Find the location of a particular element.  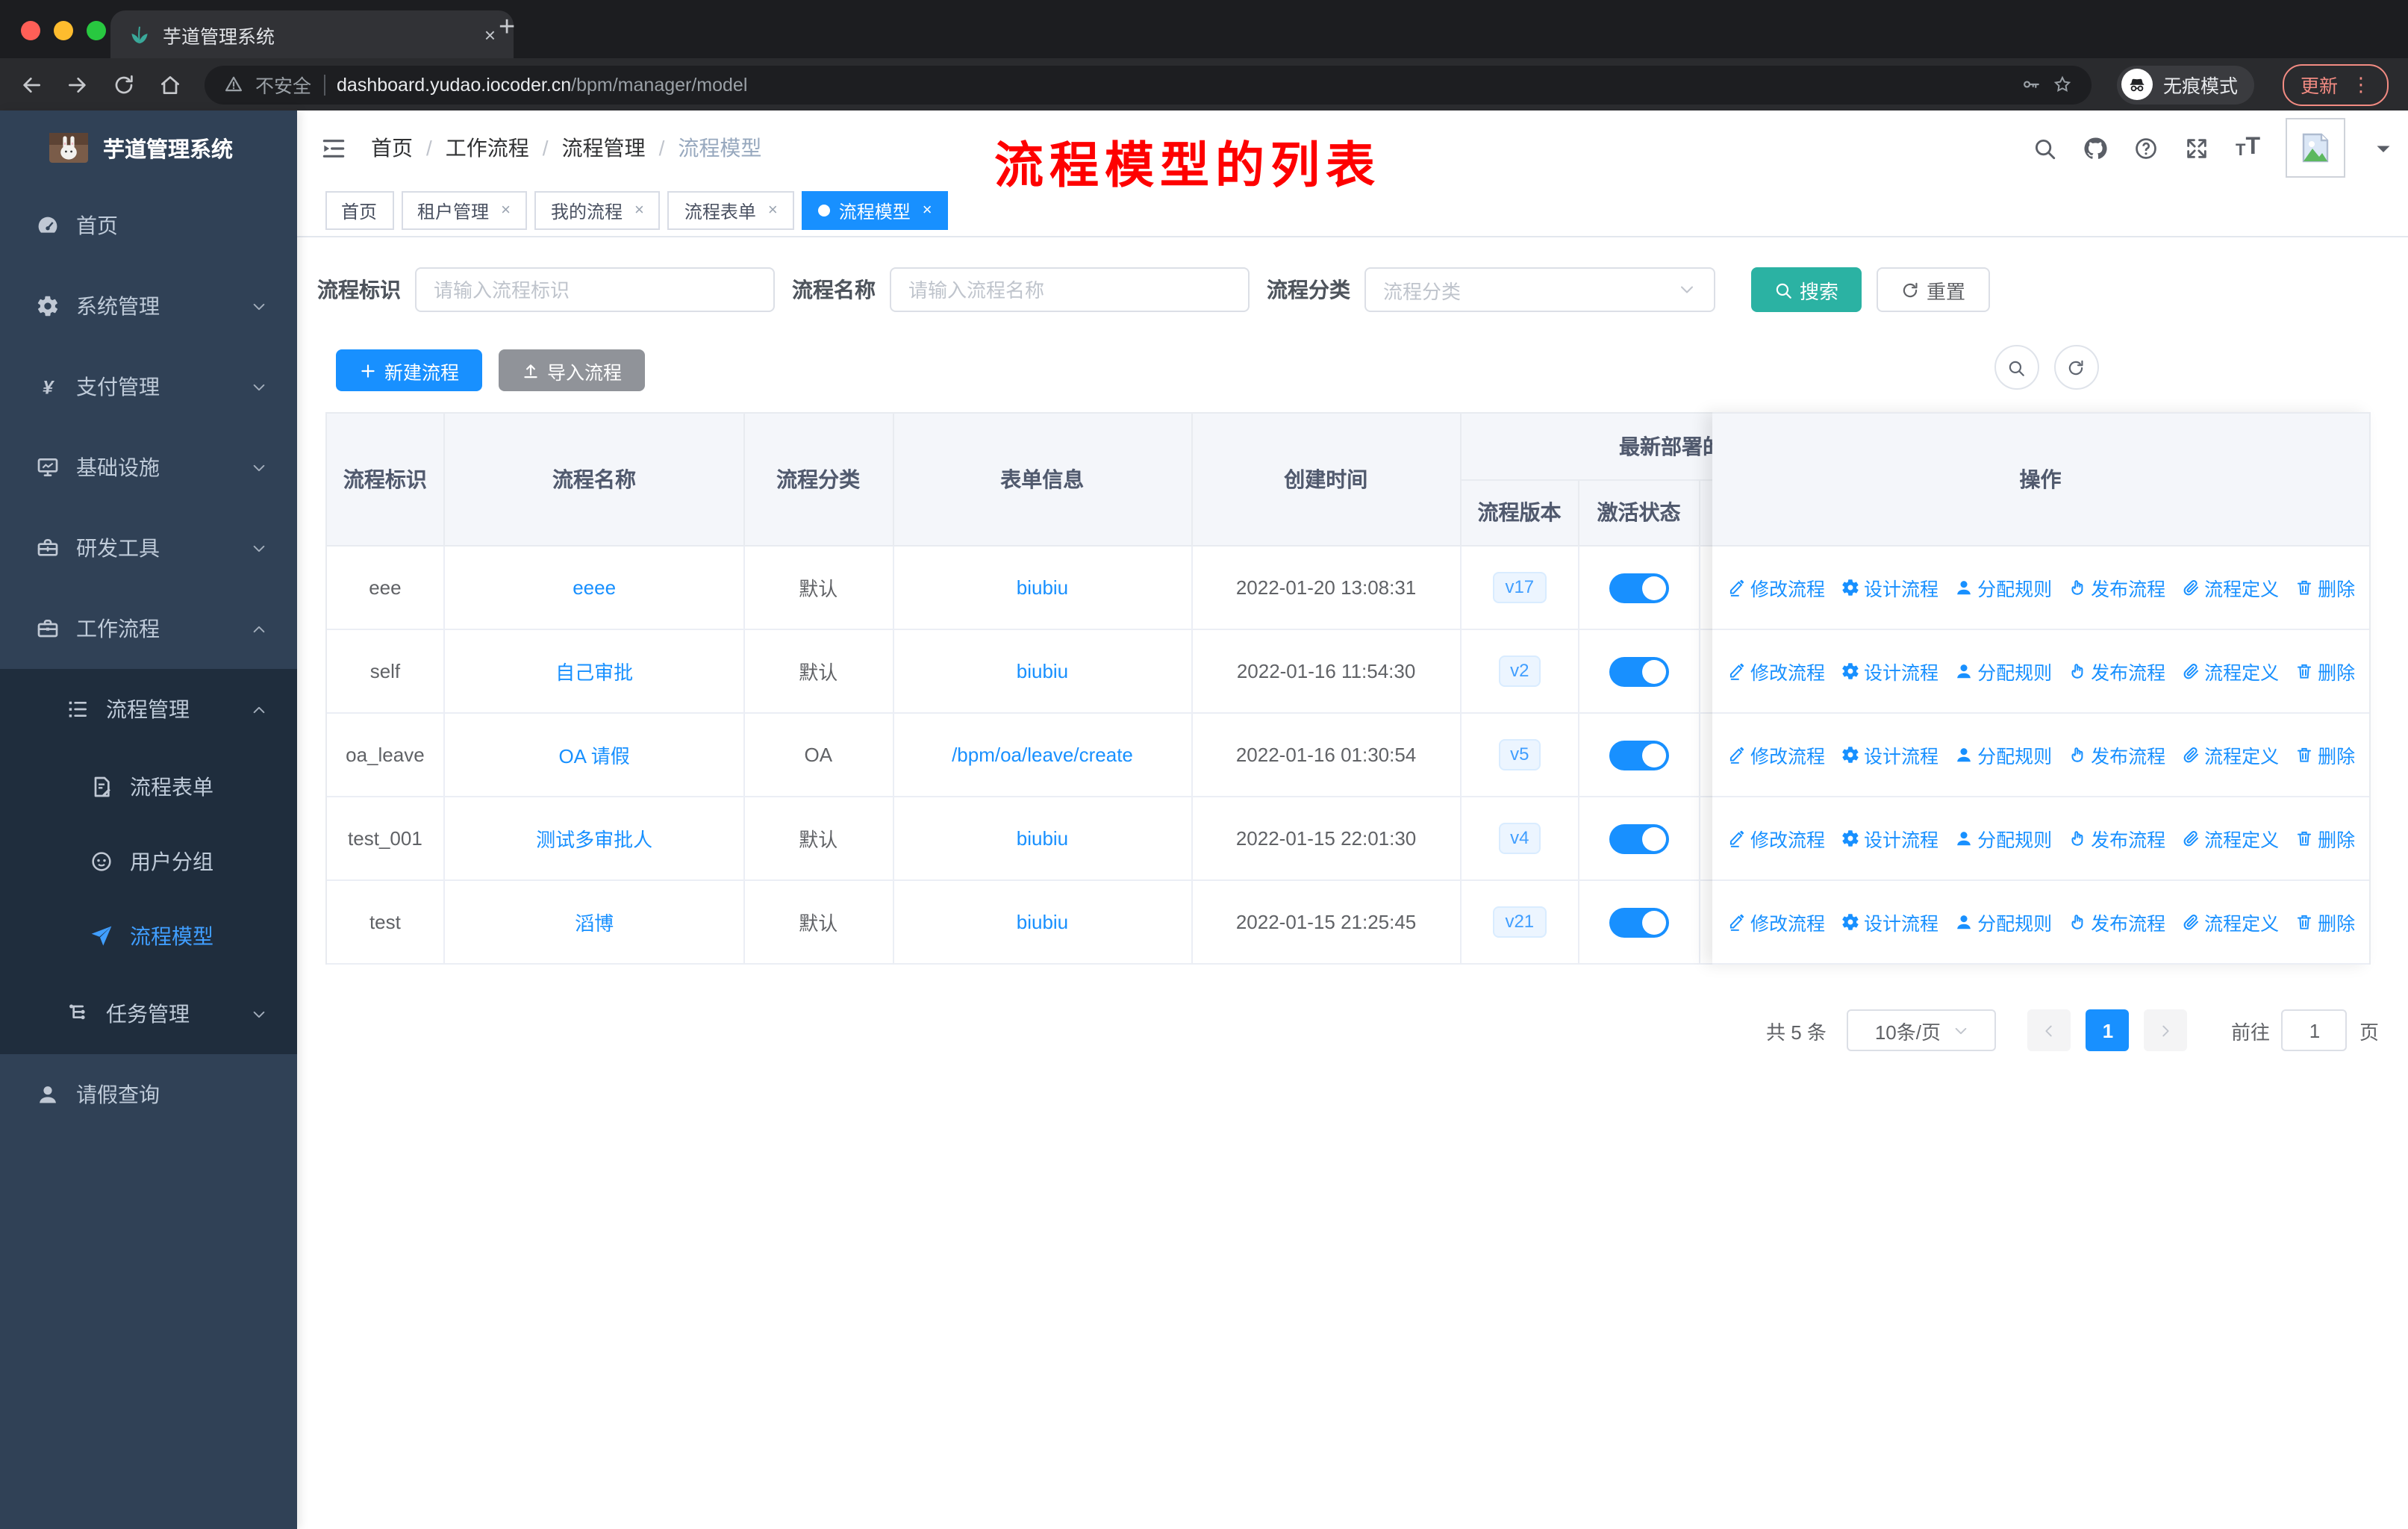

sidebar-item-payment: ¥ 支付管理 is located at coordinates (148, 387).